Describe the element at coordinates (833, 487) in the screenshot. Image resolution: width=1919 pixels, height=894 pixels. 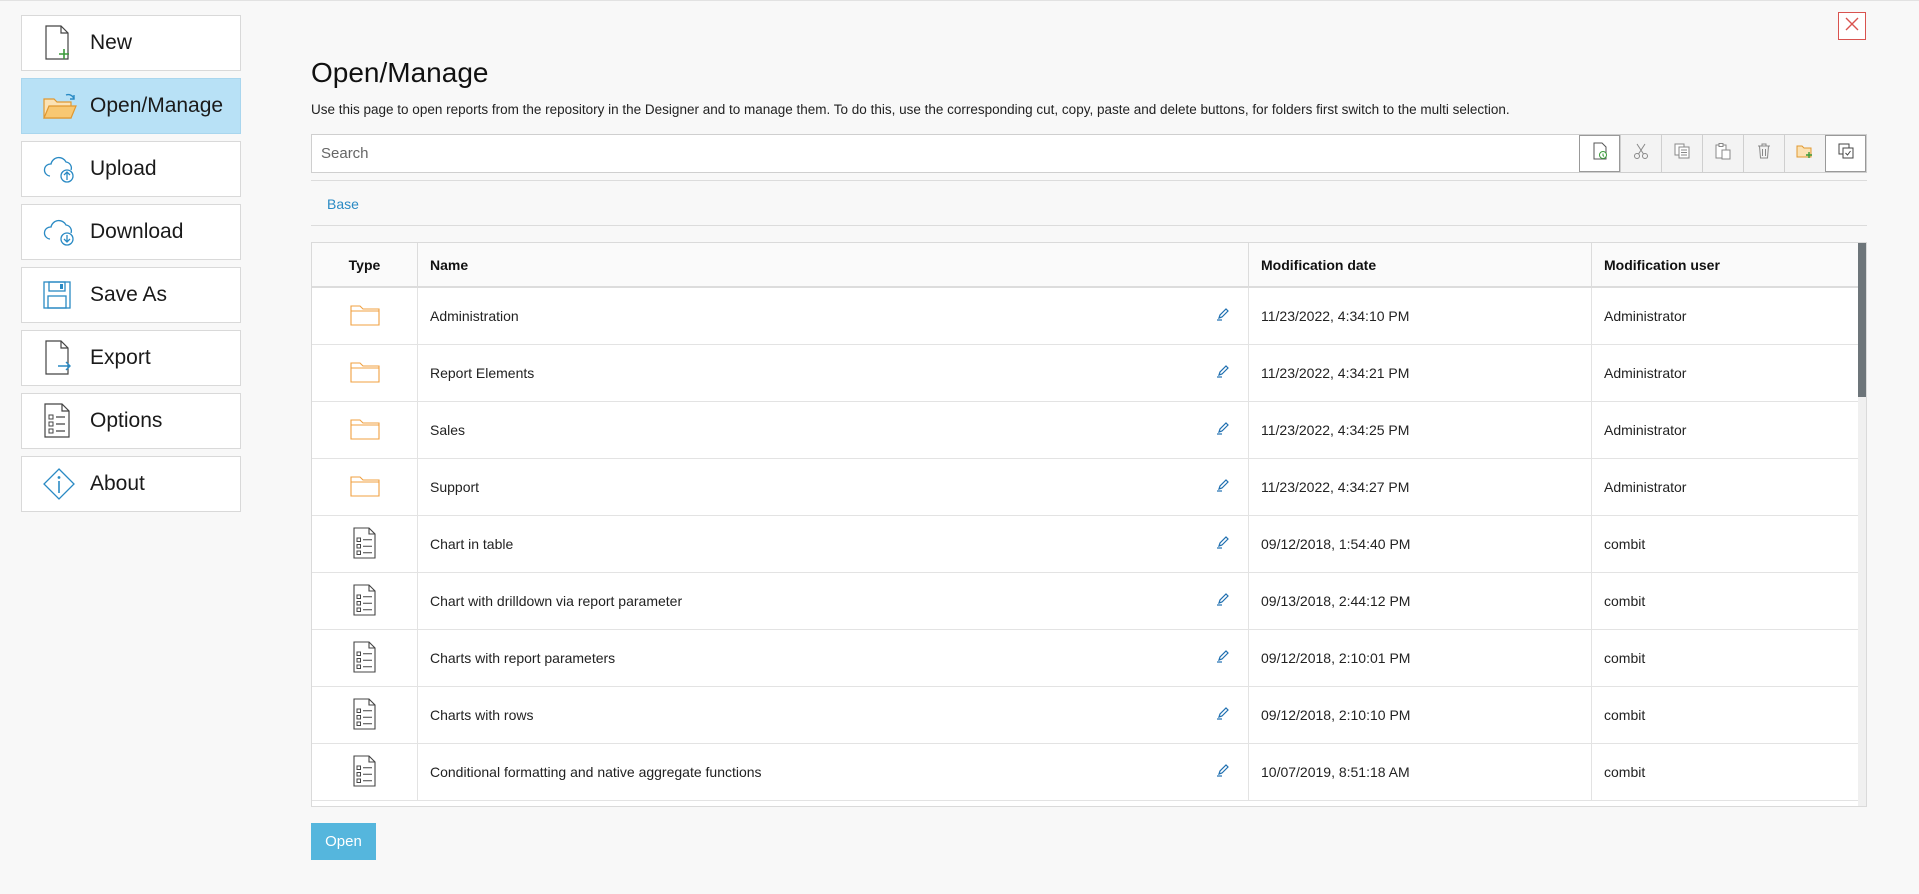
I see `name-cell: Support` at that location.